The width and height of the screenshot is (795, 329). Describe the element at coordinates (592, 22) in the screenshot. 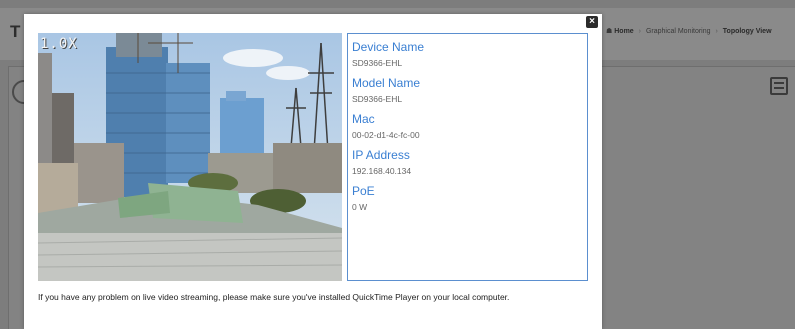

I see `close-icon: ×` at that location.